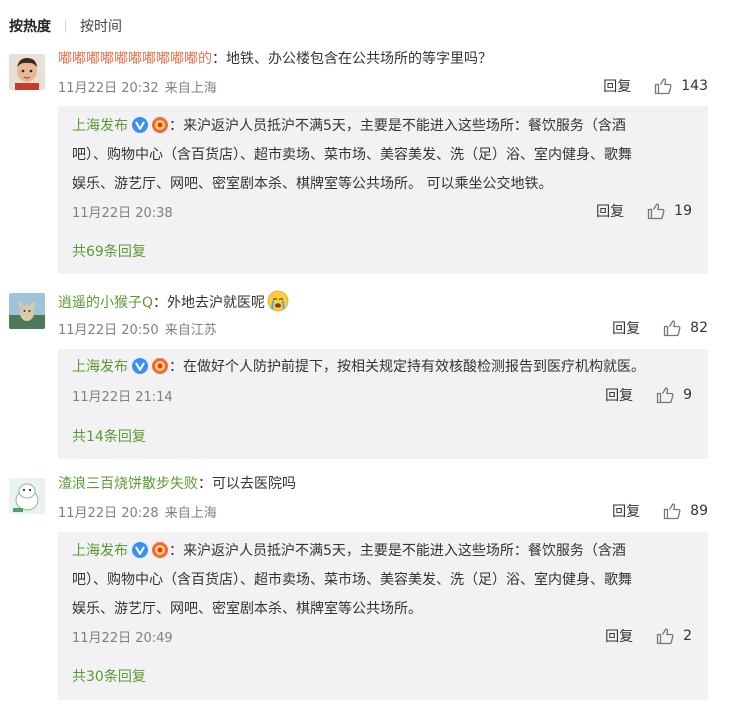 The width and height of the screenshot is (730, 711). I want to click on like-button: 82, so click(685, 328).